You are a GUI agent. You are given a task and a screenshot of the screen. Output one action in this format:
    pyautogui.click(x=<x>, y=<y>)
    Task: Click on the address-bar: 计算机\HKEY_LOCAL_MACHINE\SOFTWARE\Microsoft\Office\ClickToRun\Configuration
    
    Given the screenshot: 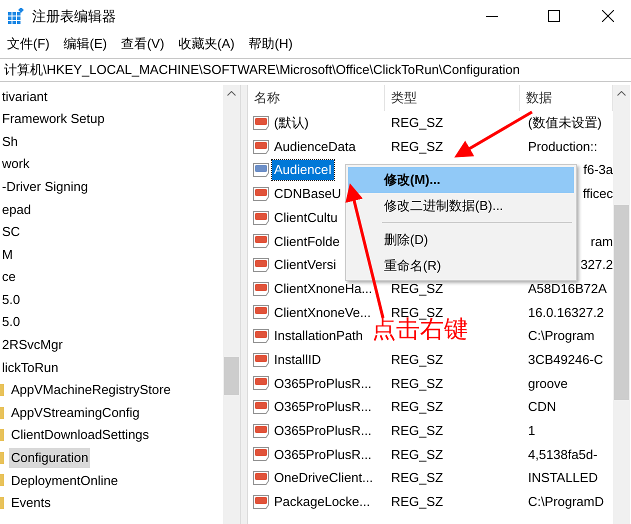 What is the action you would take?
    pyautogui.click(x=315, y=70)
    